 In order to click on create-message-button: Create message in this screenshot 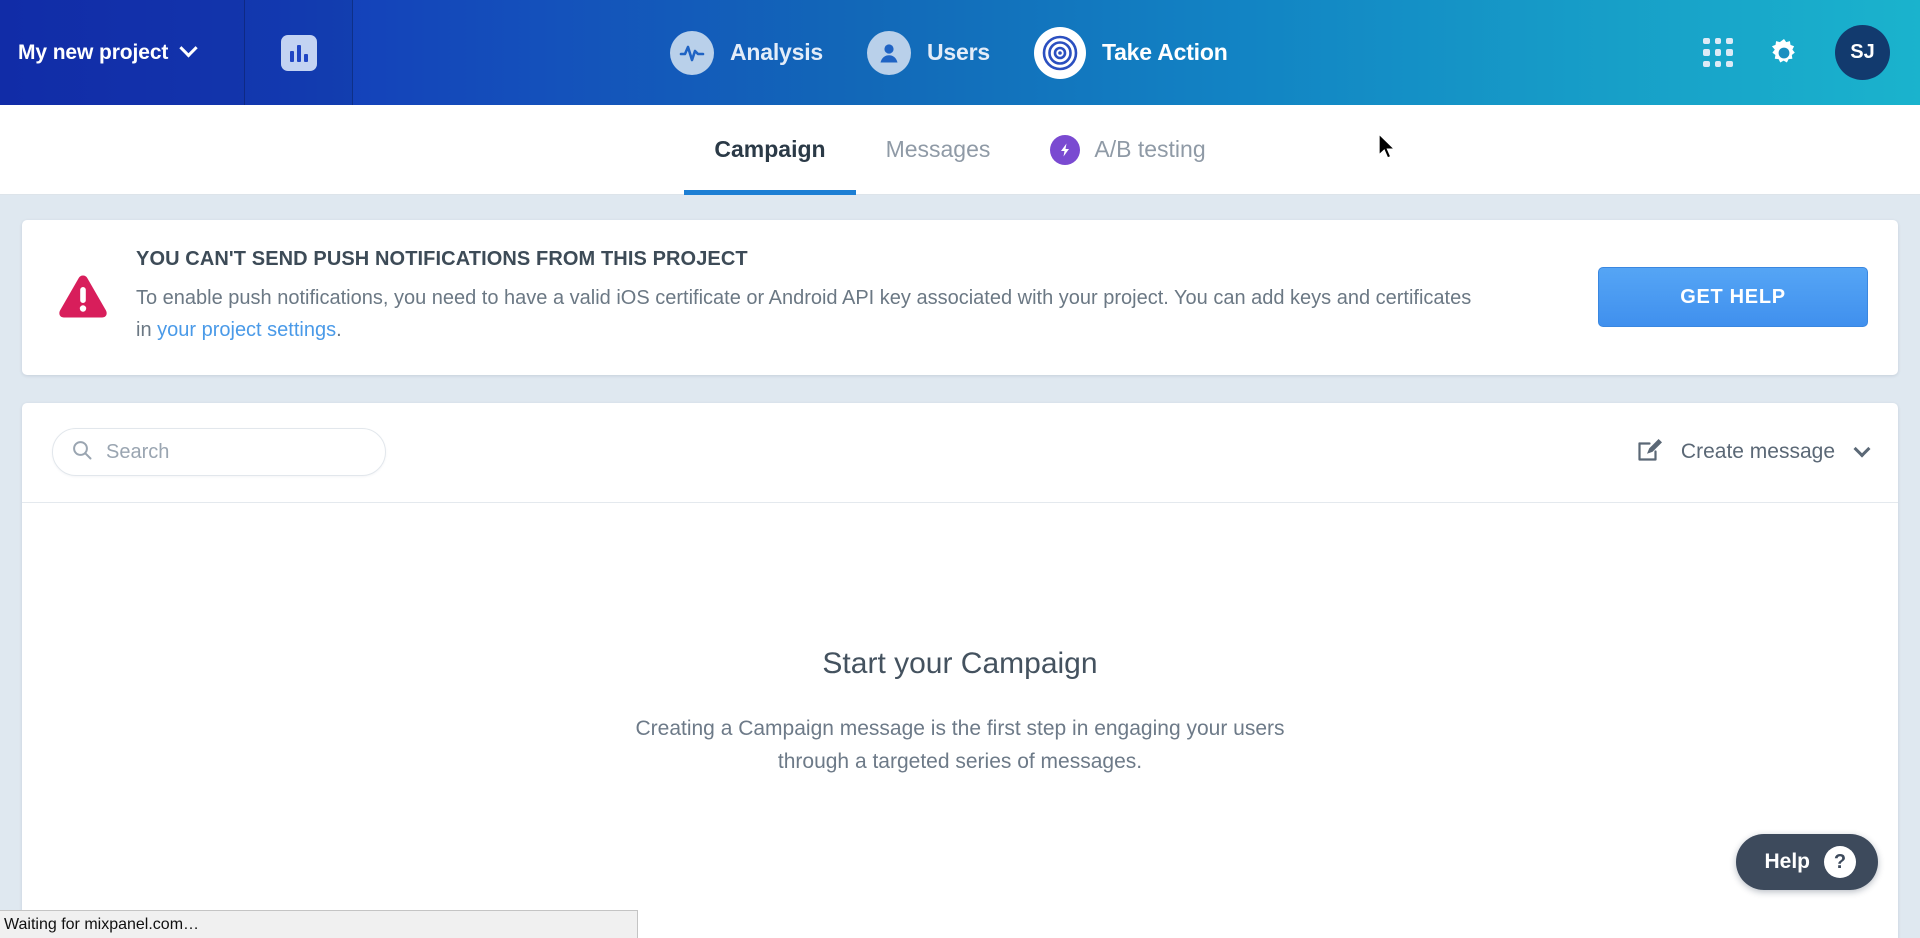, I will do `click(1753, 452)`.